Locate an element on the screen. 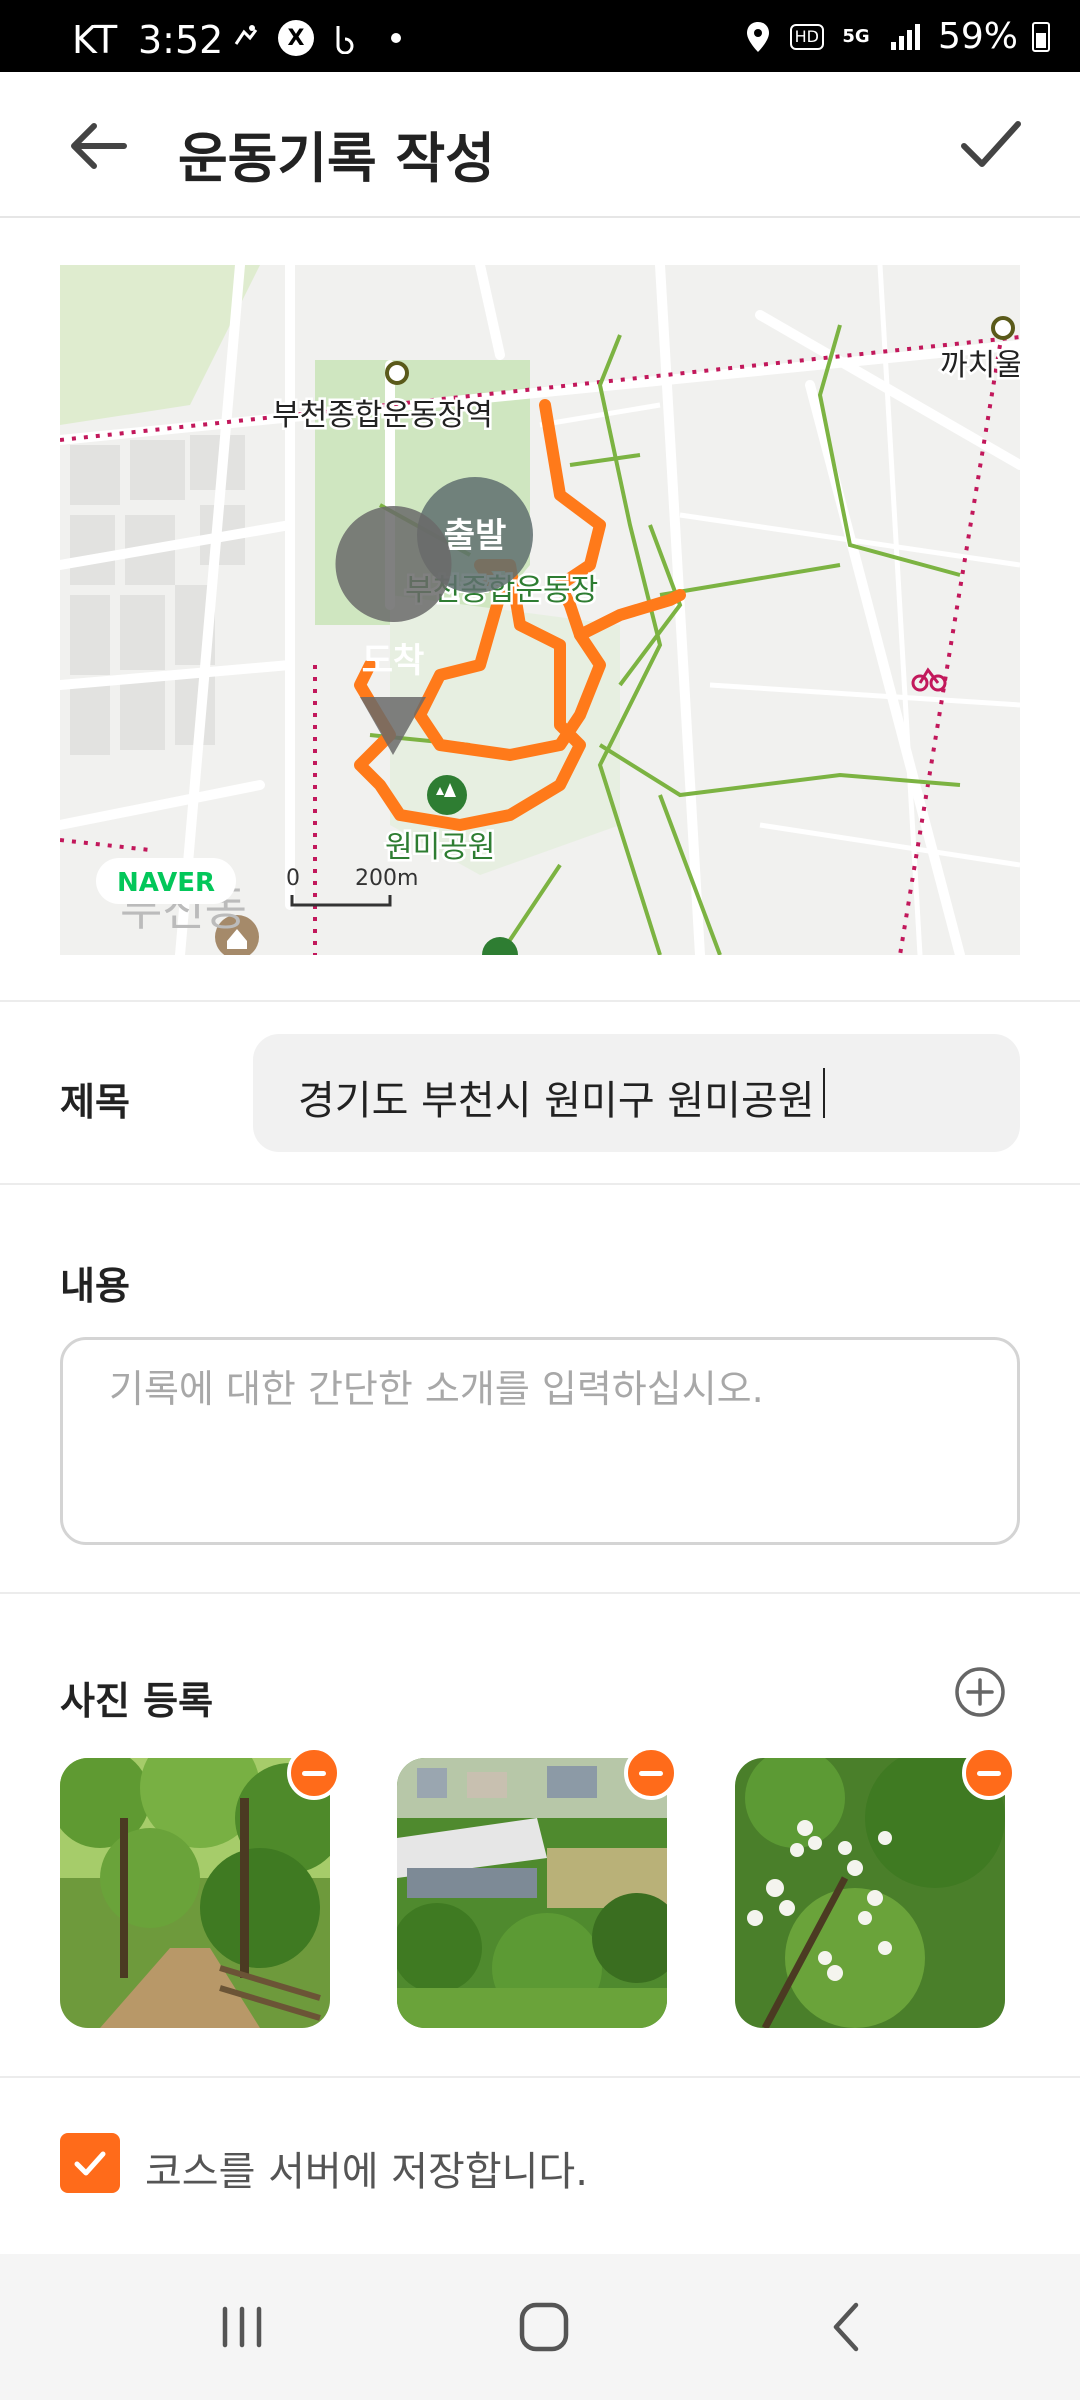  remove-photo-3-button is located at coordinates (989, 1773).